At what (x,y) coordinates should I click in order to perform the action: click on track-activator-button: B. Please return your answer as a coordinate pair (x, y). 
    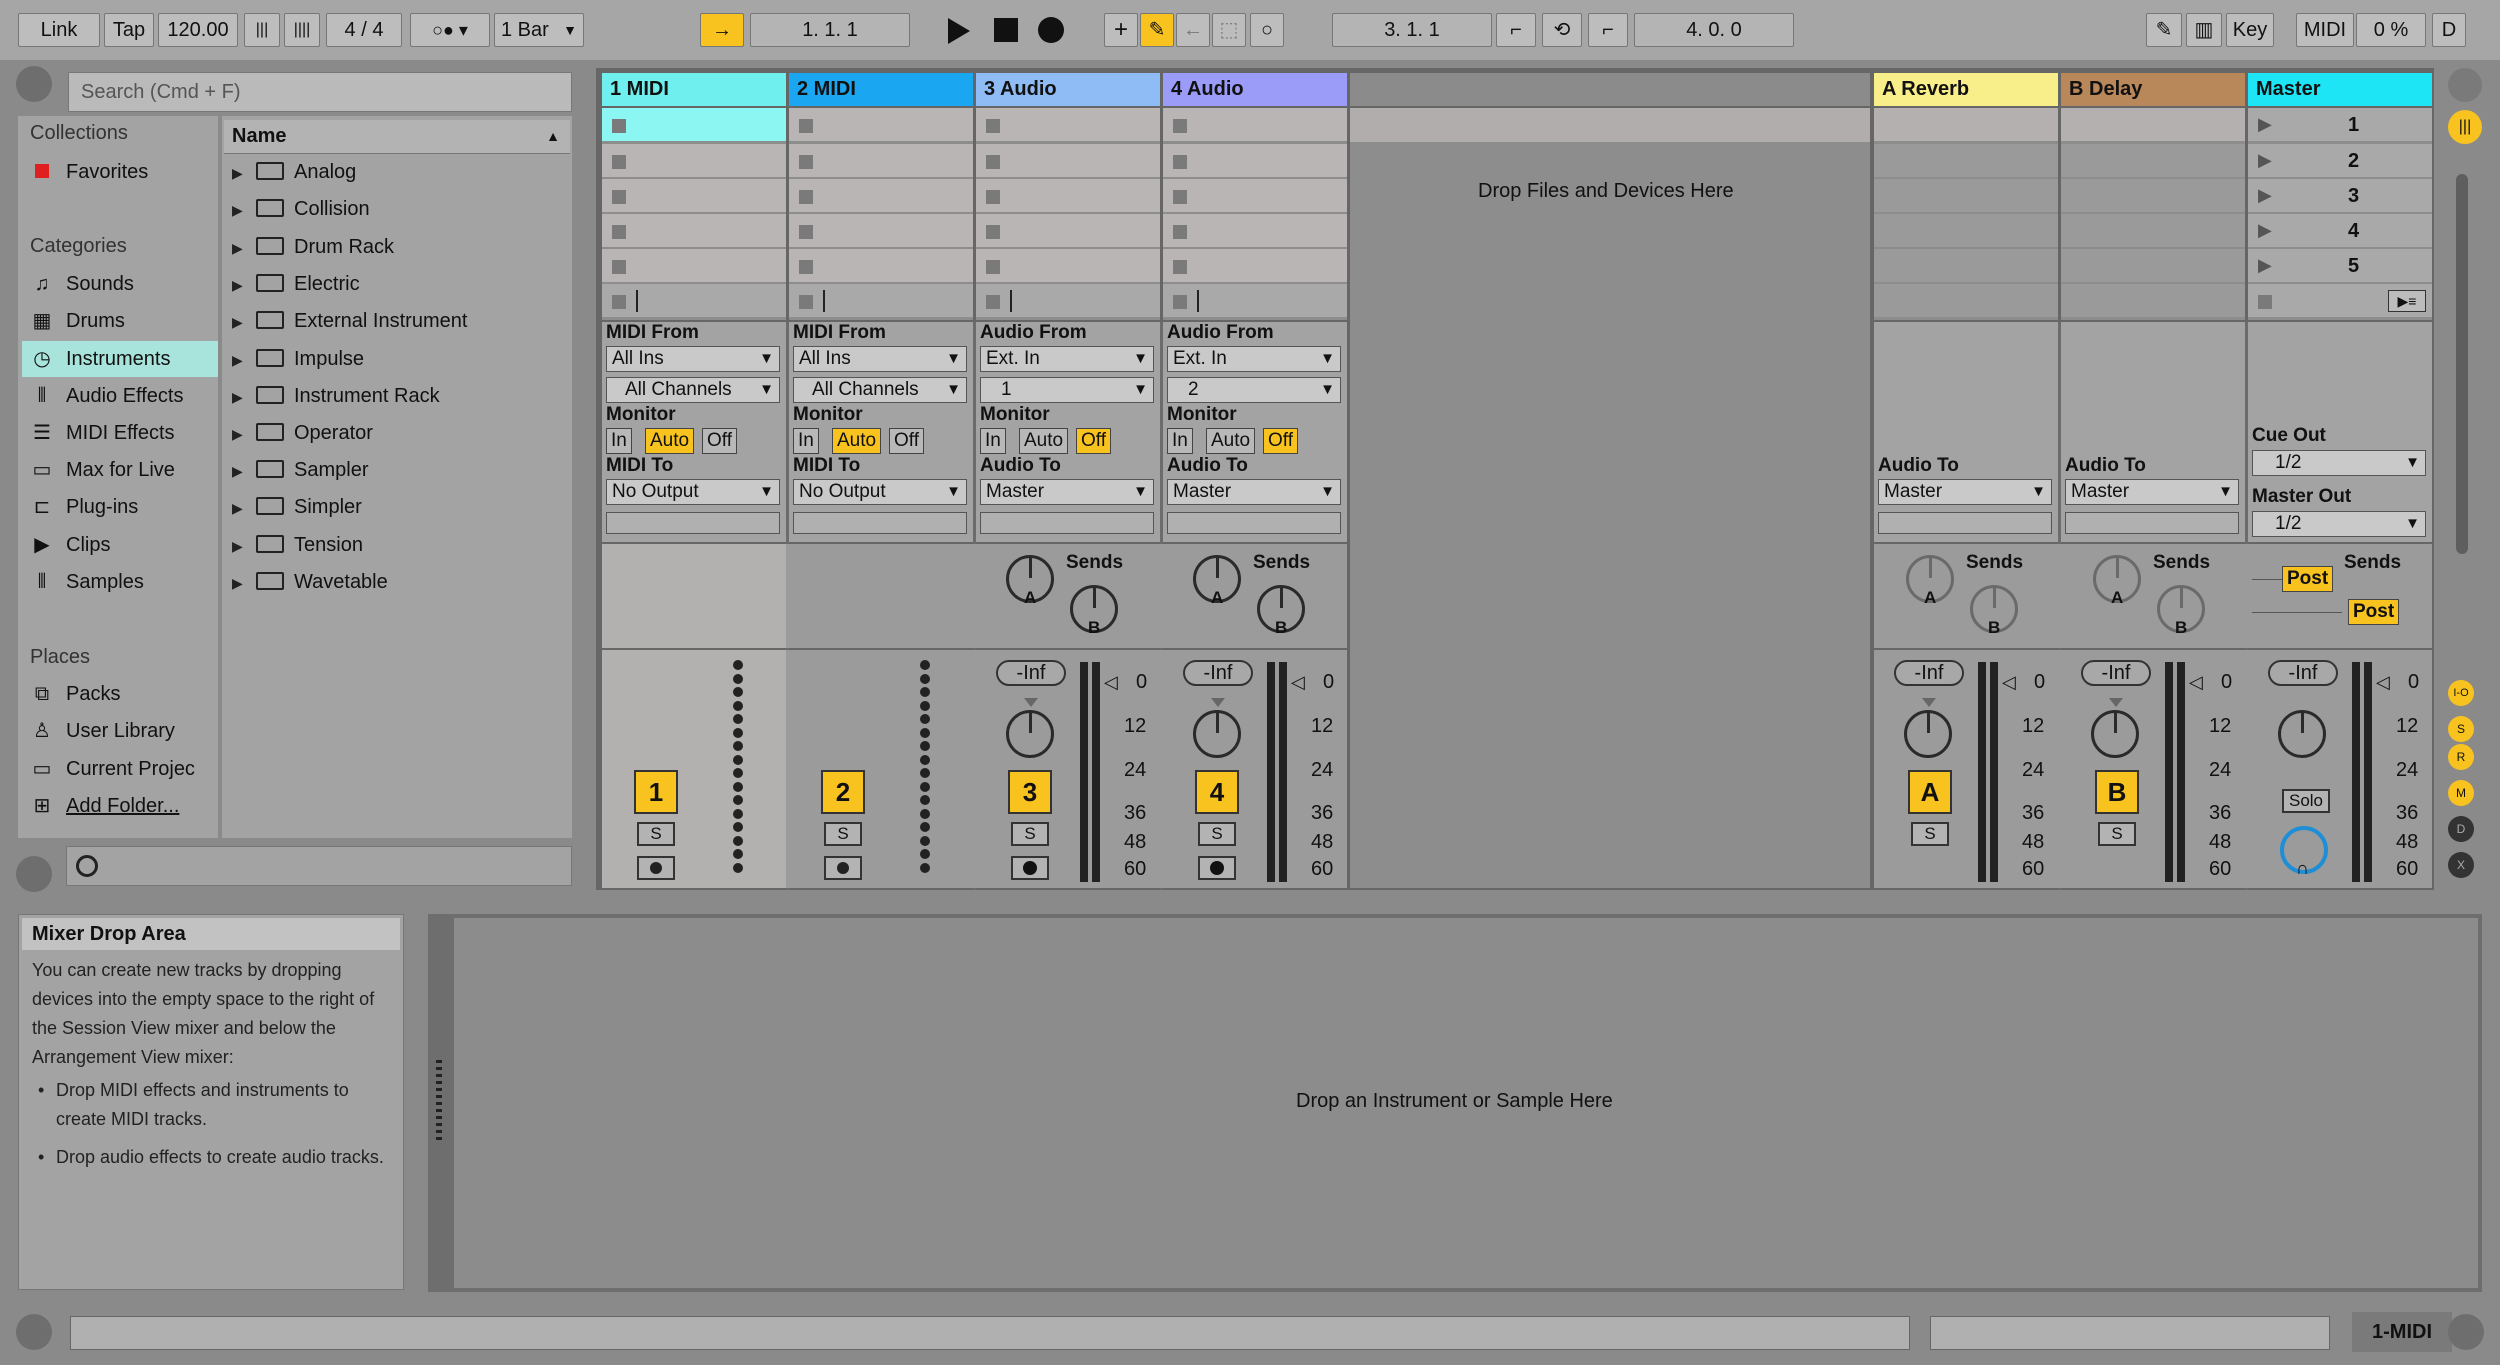
    Looking at the image, I should click on (2117, 792).